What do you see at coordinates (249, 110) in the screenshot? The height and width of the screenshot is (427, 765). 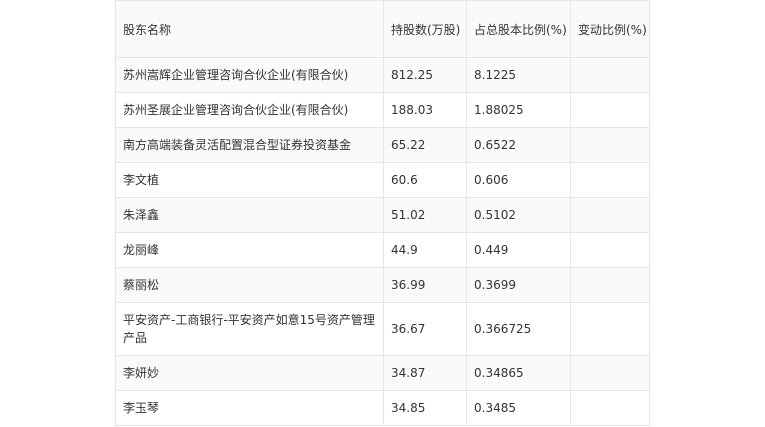 I see `cell-shareholder-name: 苏州圣展企业管理咨询合伙企业(有限合伙)` at bounding box center [249, 110].